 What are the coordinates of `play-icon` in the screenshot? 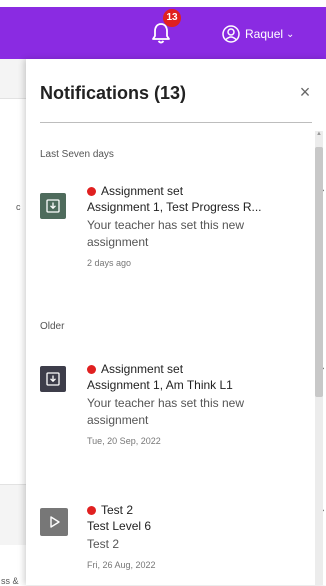 It's located at (55, 522).